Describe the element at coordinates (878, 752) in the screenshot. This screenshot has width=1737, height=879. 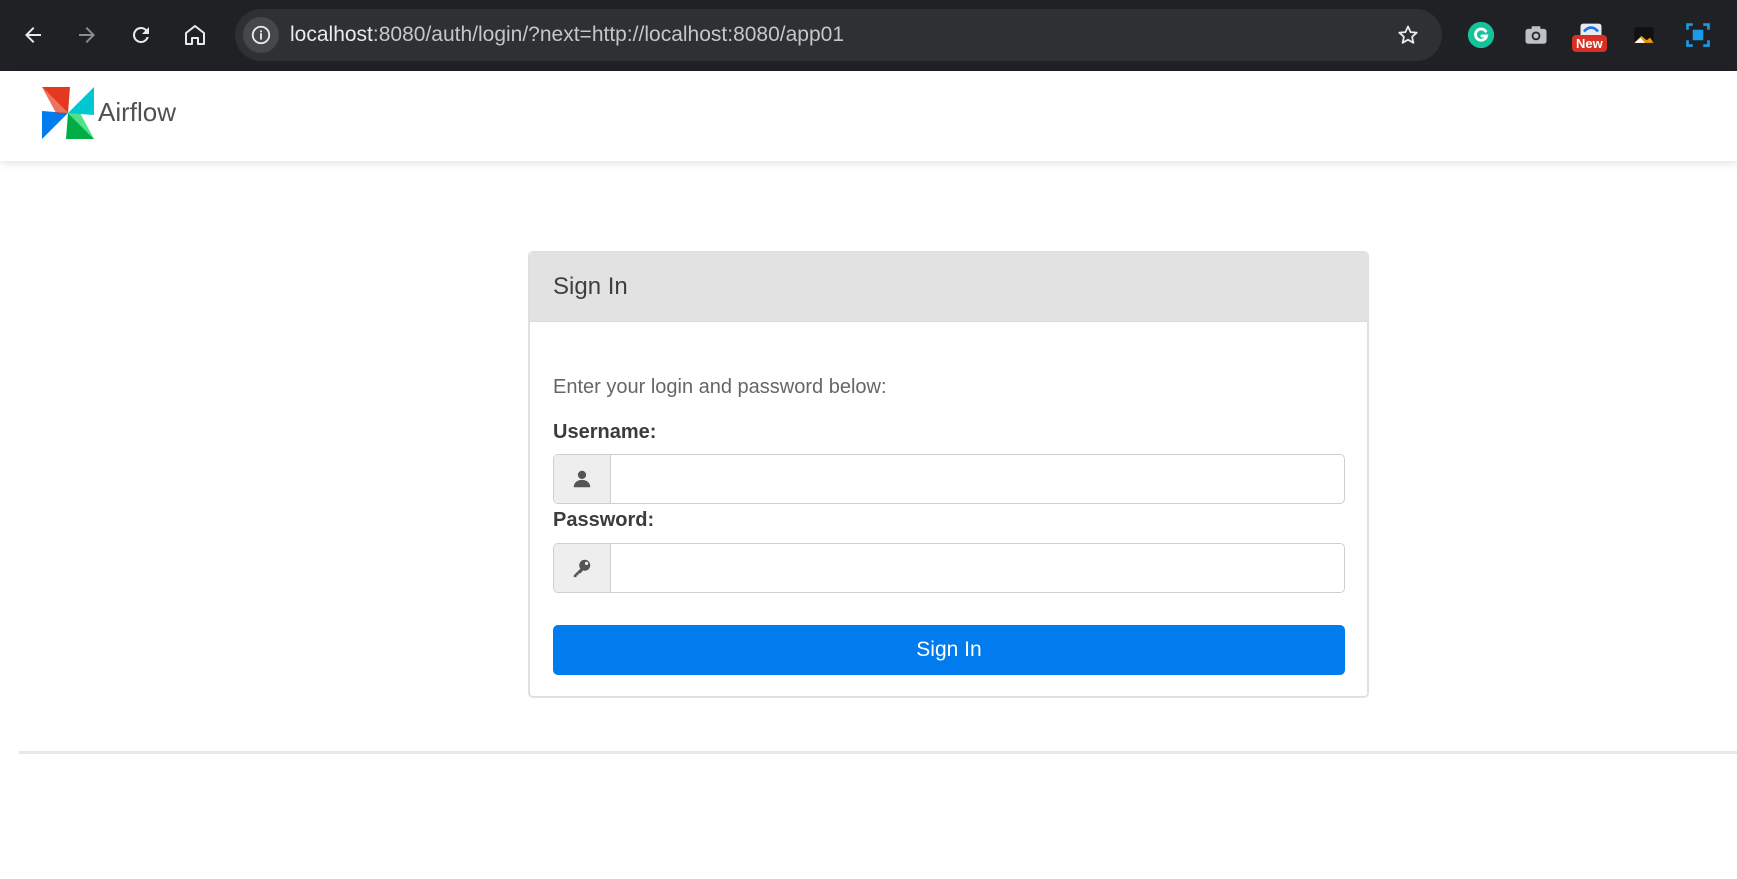
I see `footer-divider` at that location.